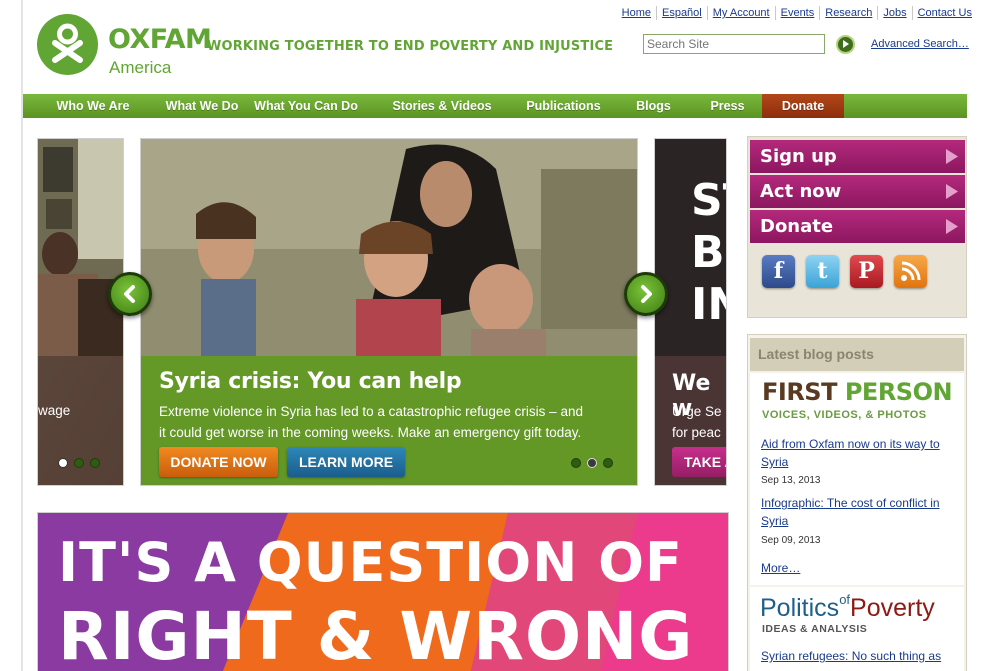  I want to click on blog-post-date: Sep 13, 2013, so click(791, 480).